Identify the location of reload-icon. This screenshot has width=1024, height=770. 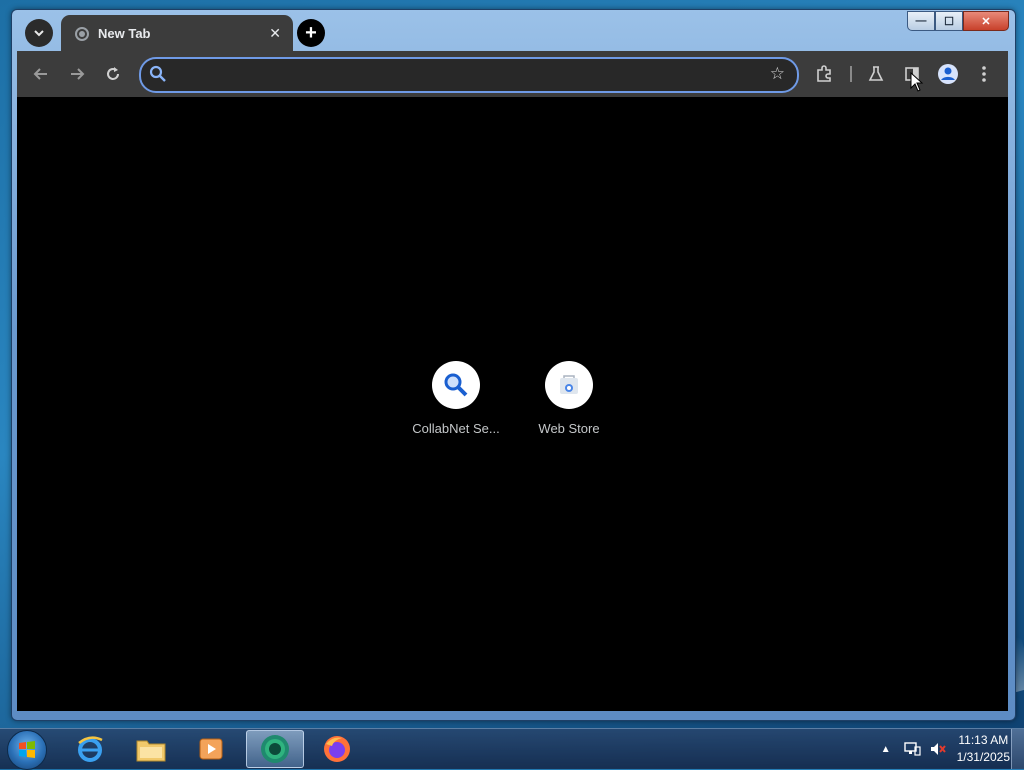
(113, 74).